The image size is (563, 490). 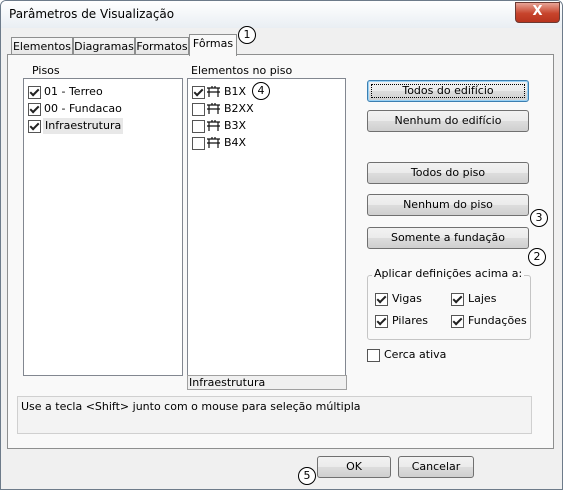 I want to click on close-icon: X, so click(x=537, y=11).